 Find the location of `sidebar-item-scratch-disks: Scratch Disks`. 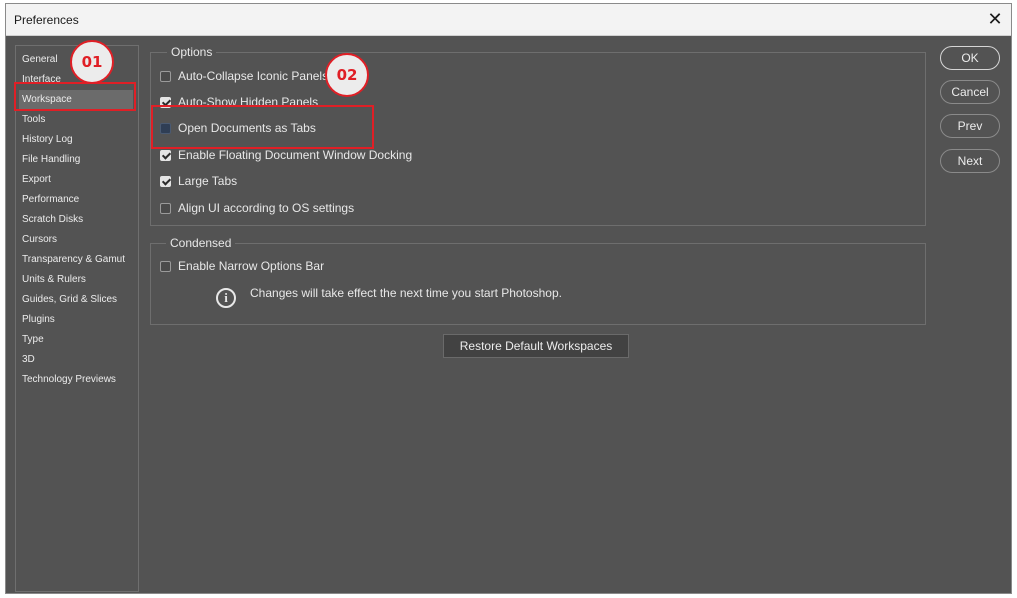

sidebar-item-scratch-disks: Scratch Disks is located at coordinates (76, 220).